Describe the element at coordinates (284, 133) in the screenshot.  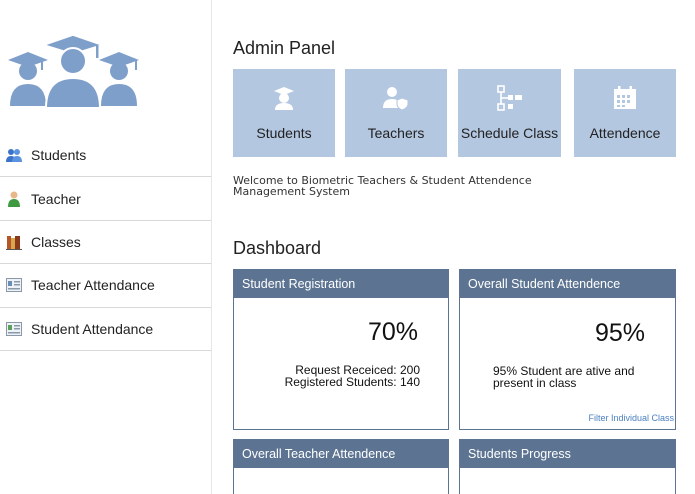
I see `tile-label: Students` at that location.